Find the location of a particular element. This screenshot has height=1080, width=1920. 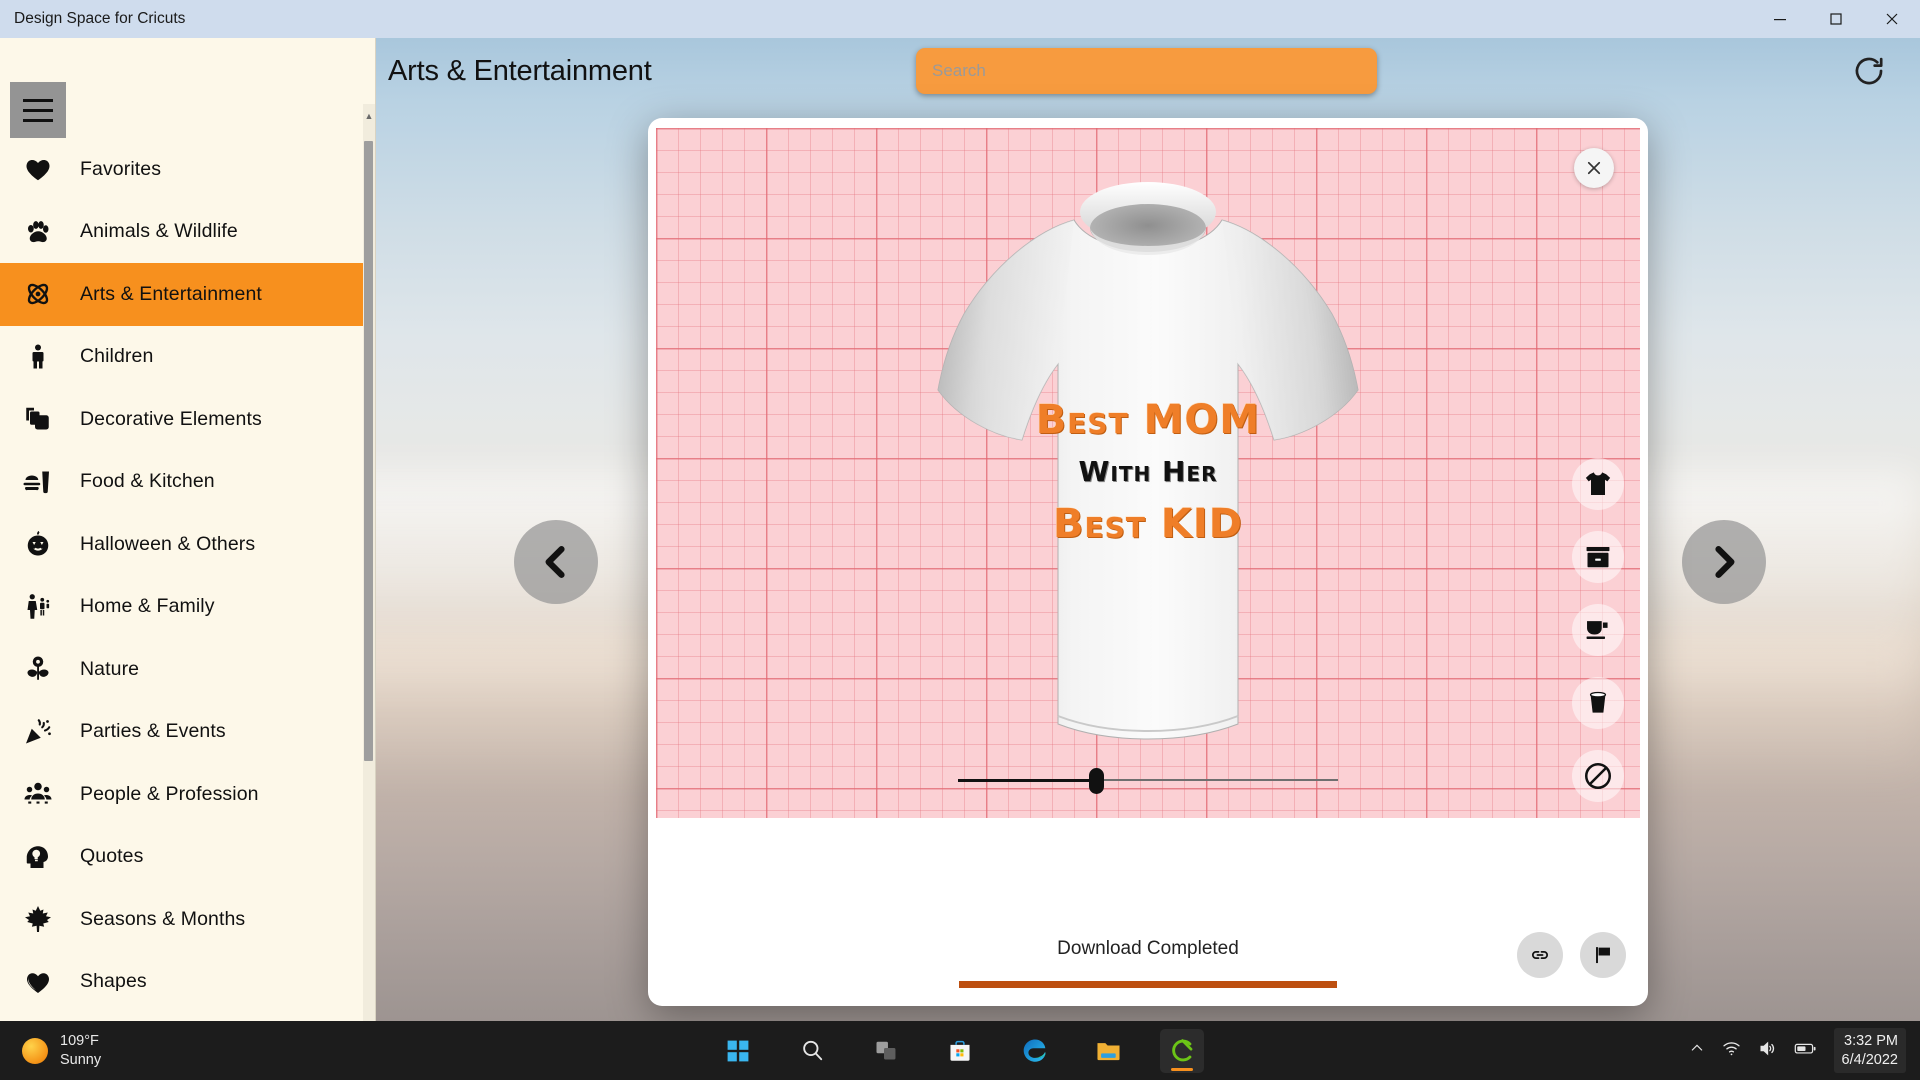

sidebar-scrollbar is located at coordinates (369, 562).